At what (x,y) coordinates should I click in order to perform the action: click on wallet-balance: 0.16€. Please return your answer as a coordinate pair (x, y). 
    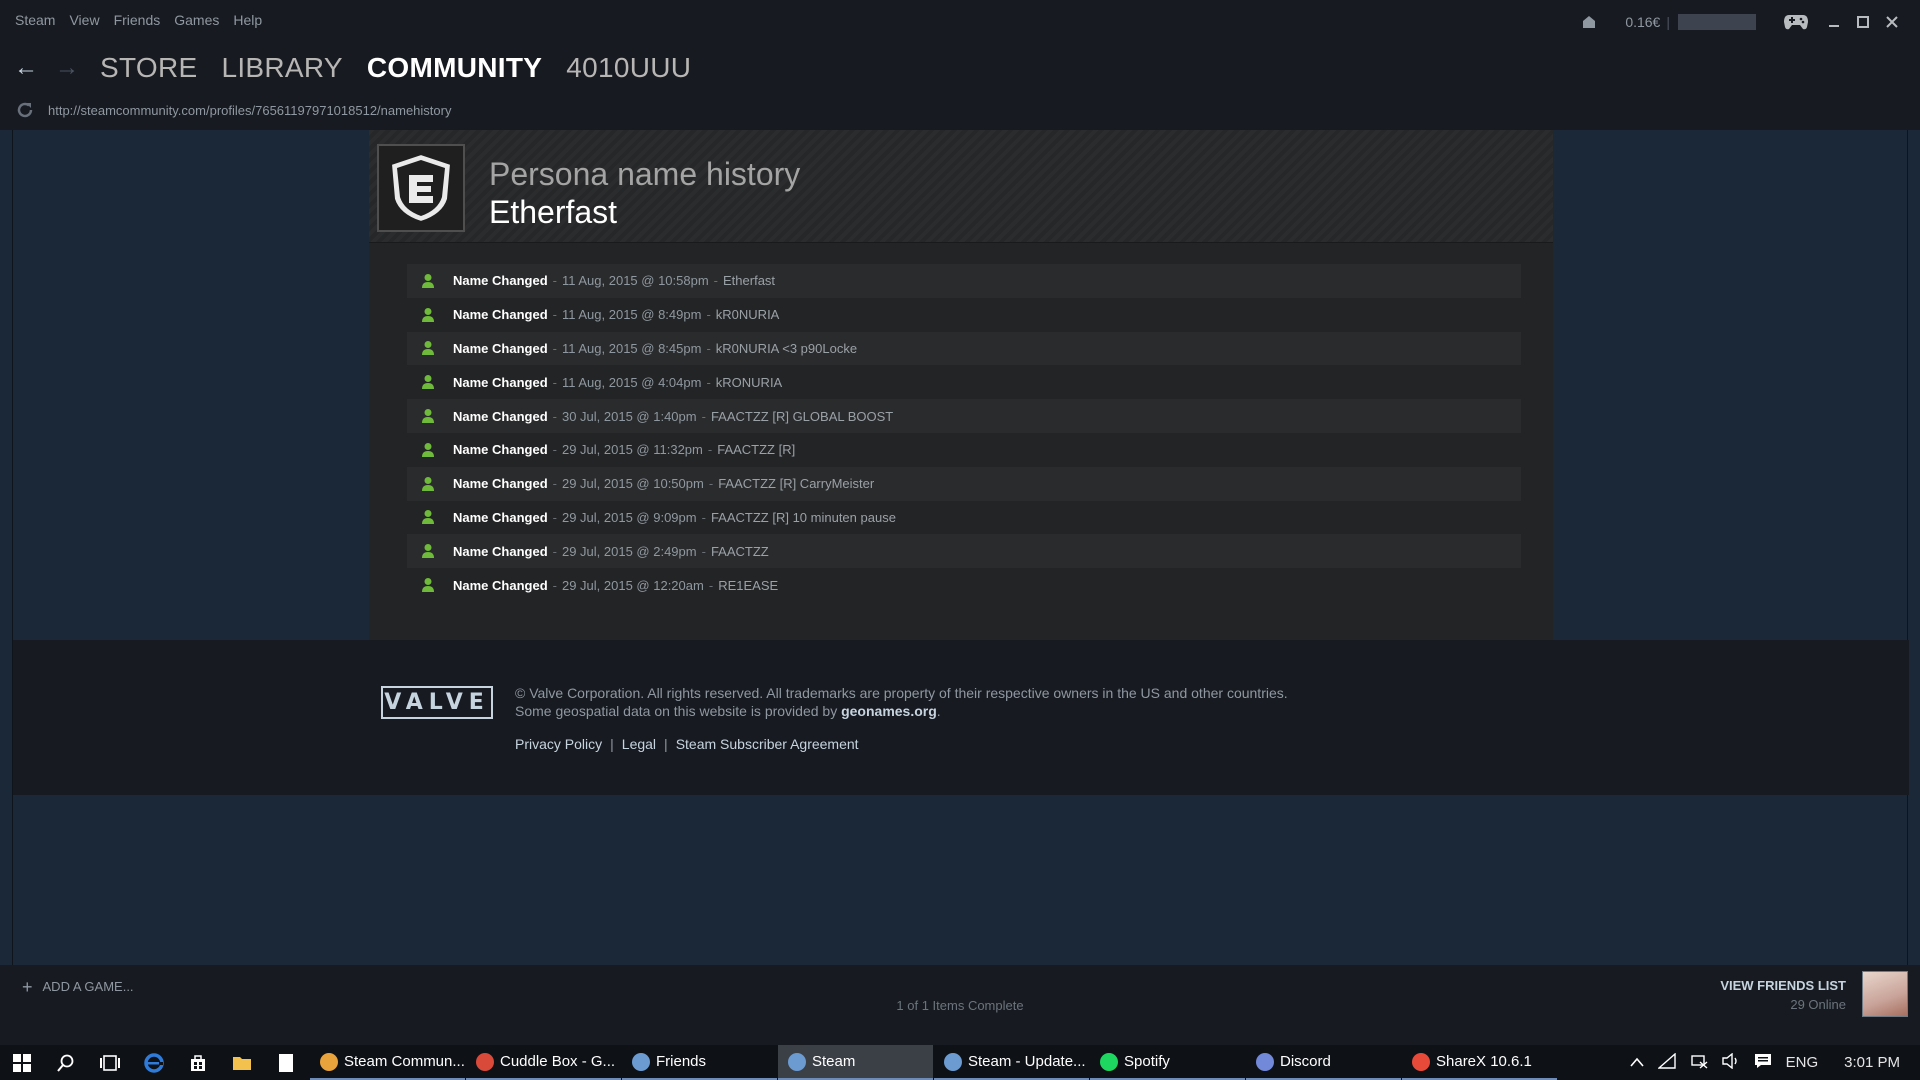
    Looking at the image, I should click on (1642, 22).